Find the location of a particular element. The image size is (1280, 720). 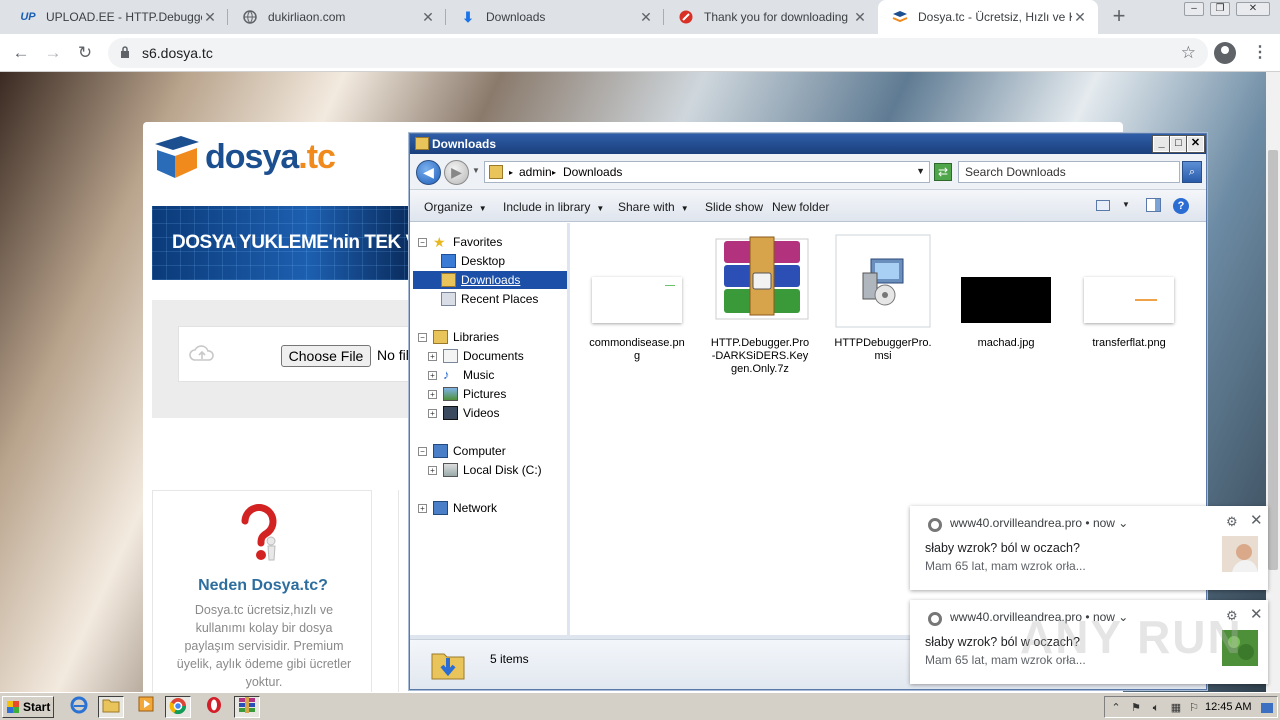

explorer-title: Downloads is located at coordinates (464, 144).